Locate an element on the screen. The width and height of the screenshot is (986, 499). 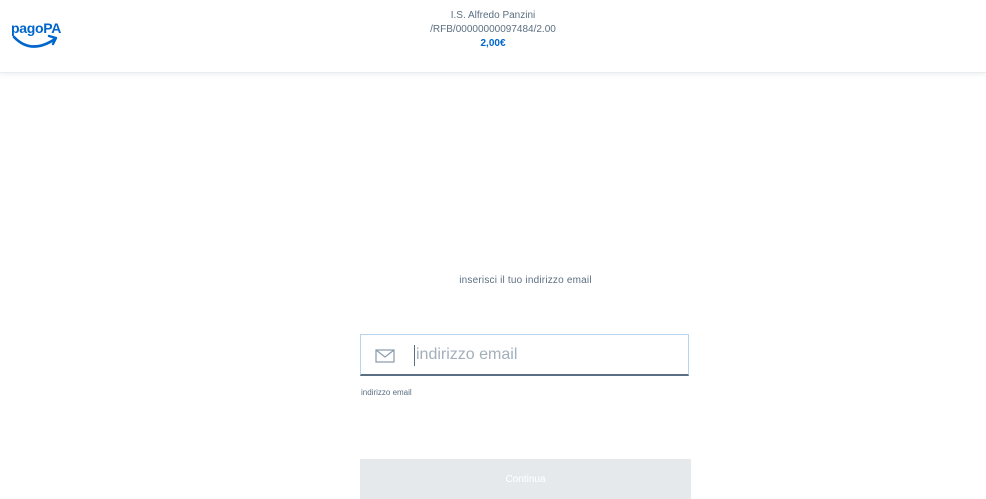
continue-button: Continua is located at coordinates (525, 479).